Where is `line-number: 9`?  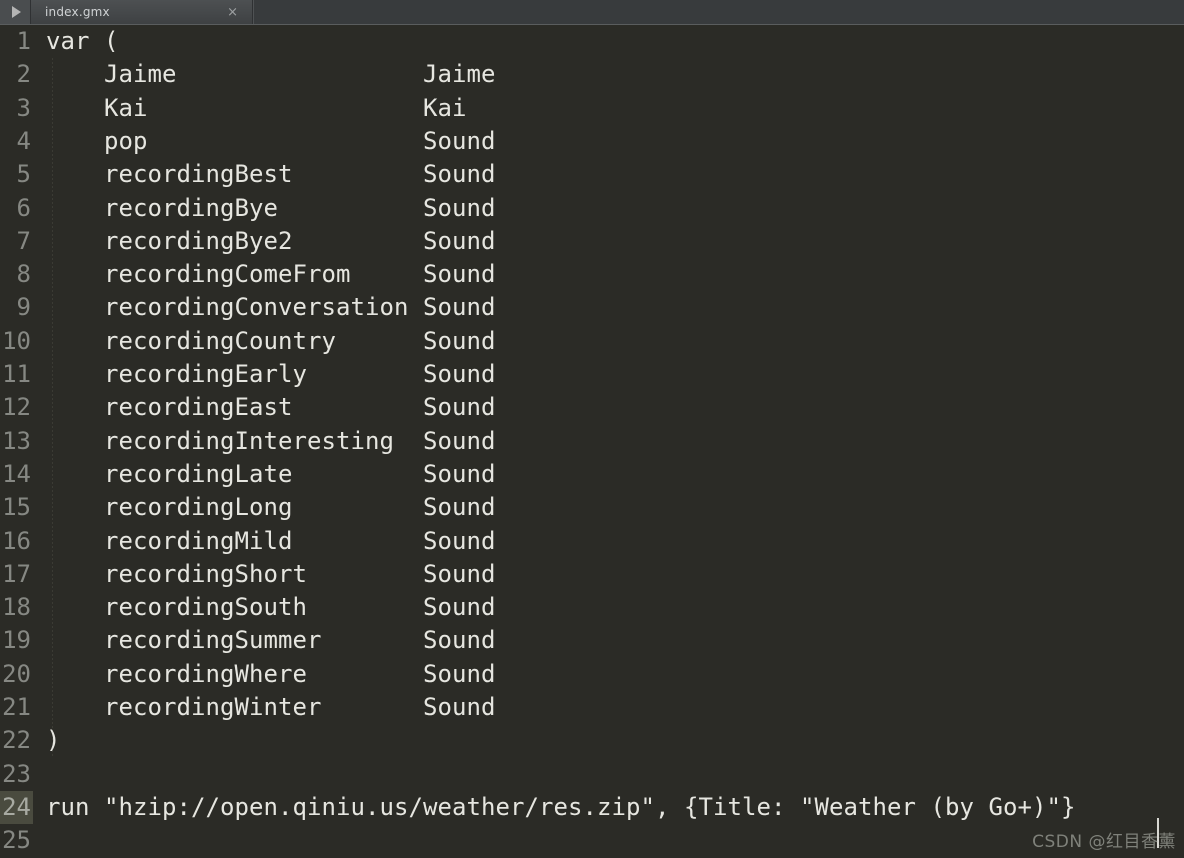 line-number: 9 is located at coordinates (23, 307).